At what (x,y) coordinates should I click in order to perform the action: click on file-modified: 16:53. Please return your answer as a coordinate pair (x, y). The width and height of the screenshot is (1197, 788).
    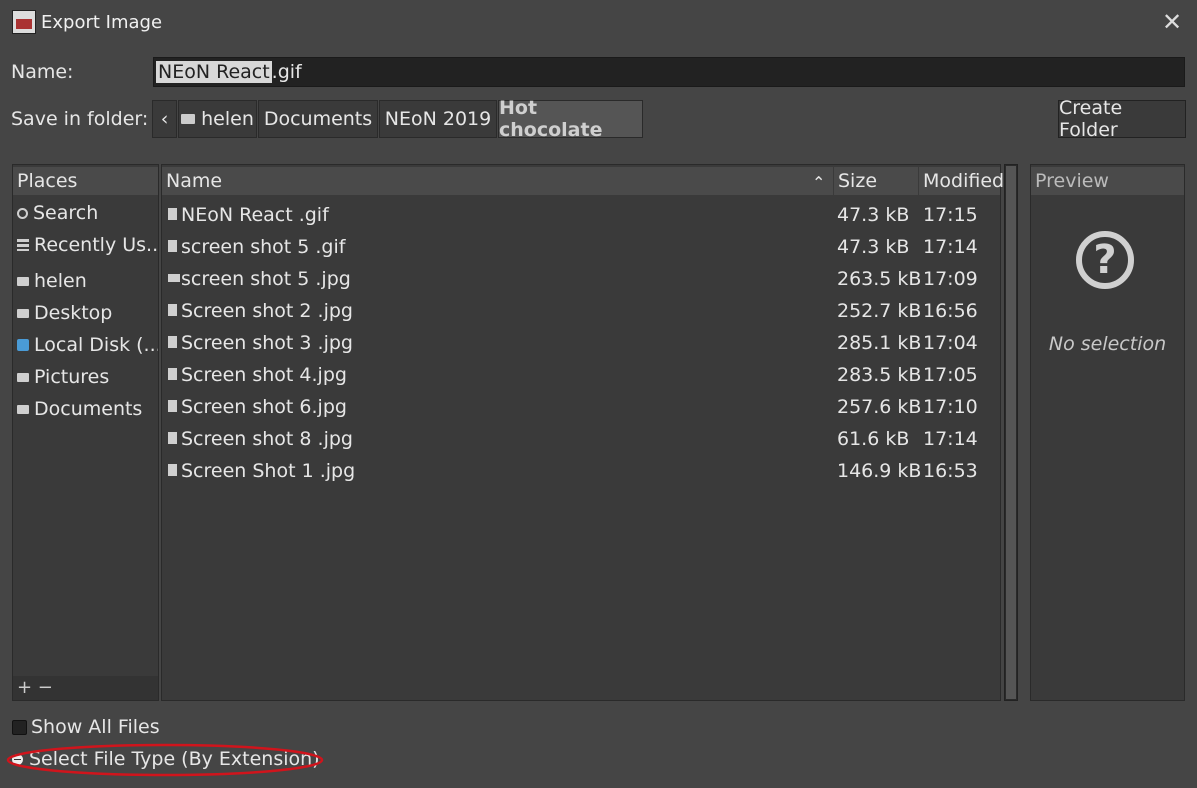
    Looking at the image, I should click on (950, 471).